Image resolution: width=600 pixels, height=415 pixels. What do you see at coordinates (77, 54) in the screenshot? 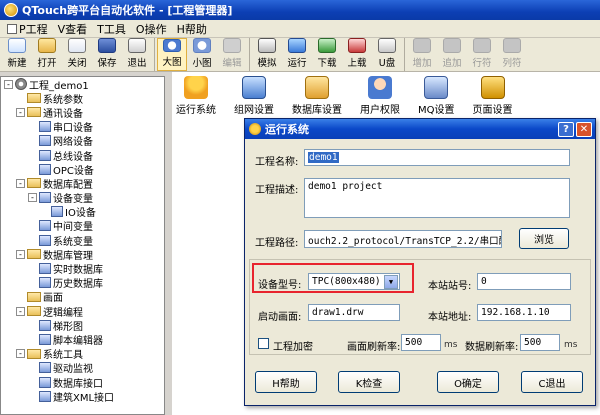
I see `close-button: 关闭` at bounding box center [77, 54].